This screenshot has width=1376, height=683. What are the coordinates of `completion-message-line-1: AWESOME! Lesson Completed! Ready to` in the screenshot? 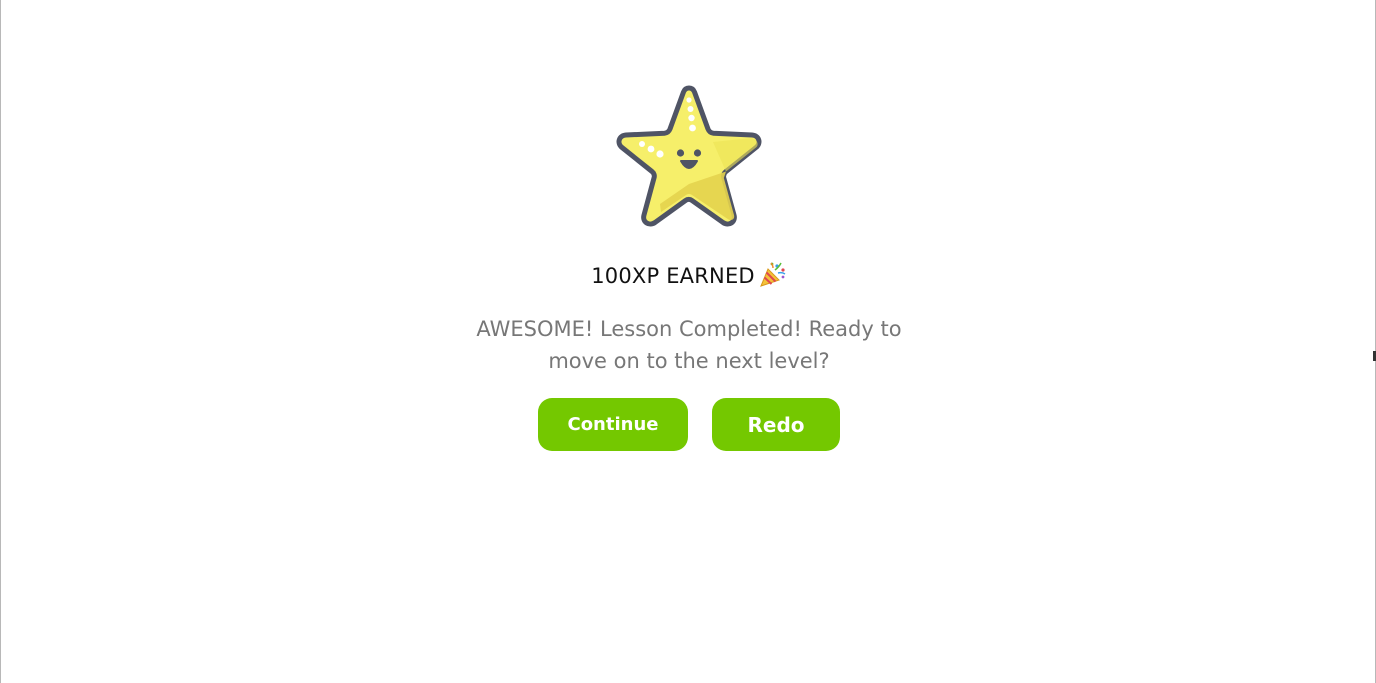 It's located at (689, 329).